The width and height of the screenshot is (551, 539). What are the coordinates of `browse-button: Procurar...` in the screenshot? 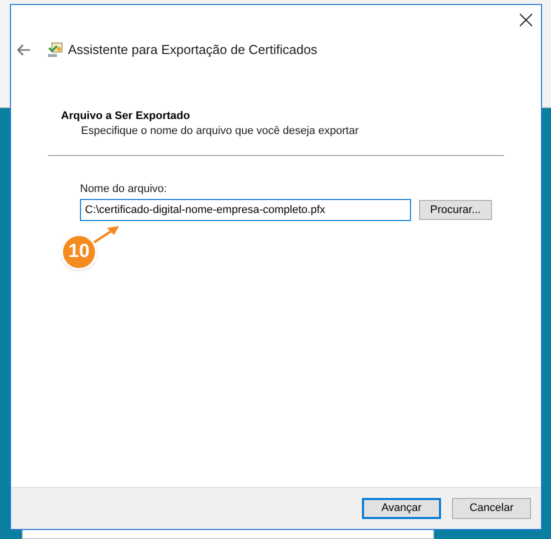 It's located at (455, 210).